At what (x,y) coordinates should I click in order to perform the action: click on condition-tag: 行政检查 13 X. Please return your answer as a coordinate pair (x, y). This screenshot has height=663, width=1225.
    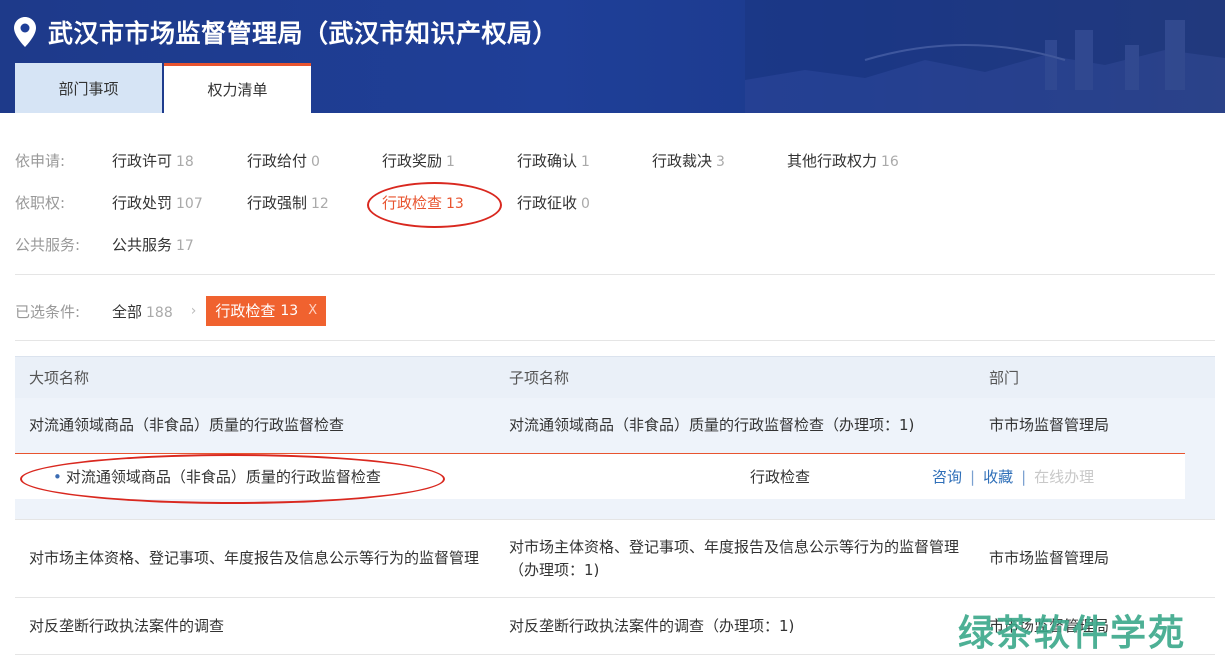
    Looking at the image, I should click on (266, 311).